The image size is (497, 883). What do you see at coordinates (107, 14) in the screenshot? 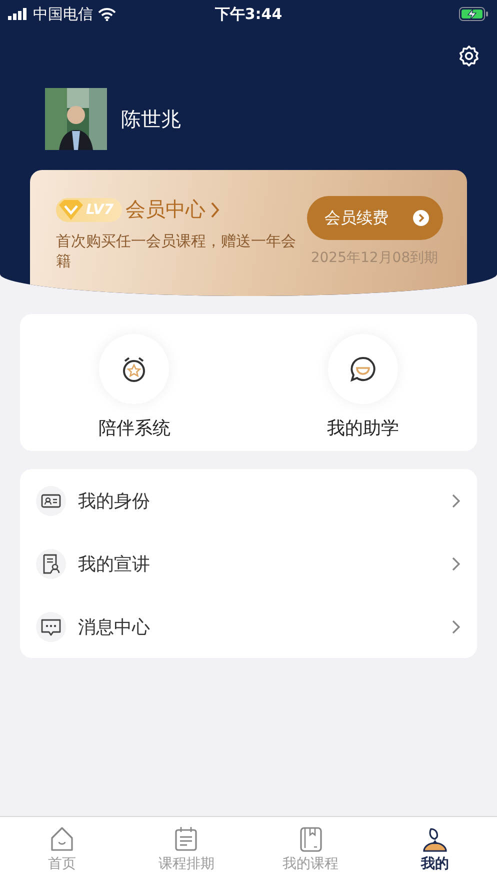
I see `wifi-icon` at bounding box center [107, 14].